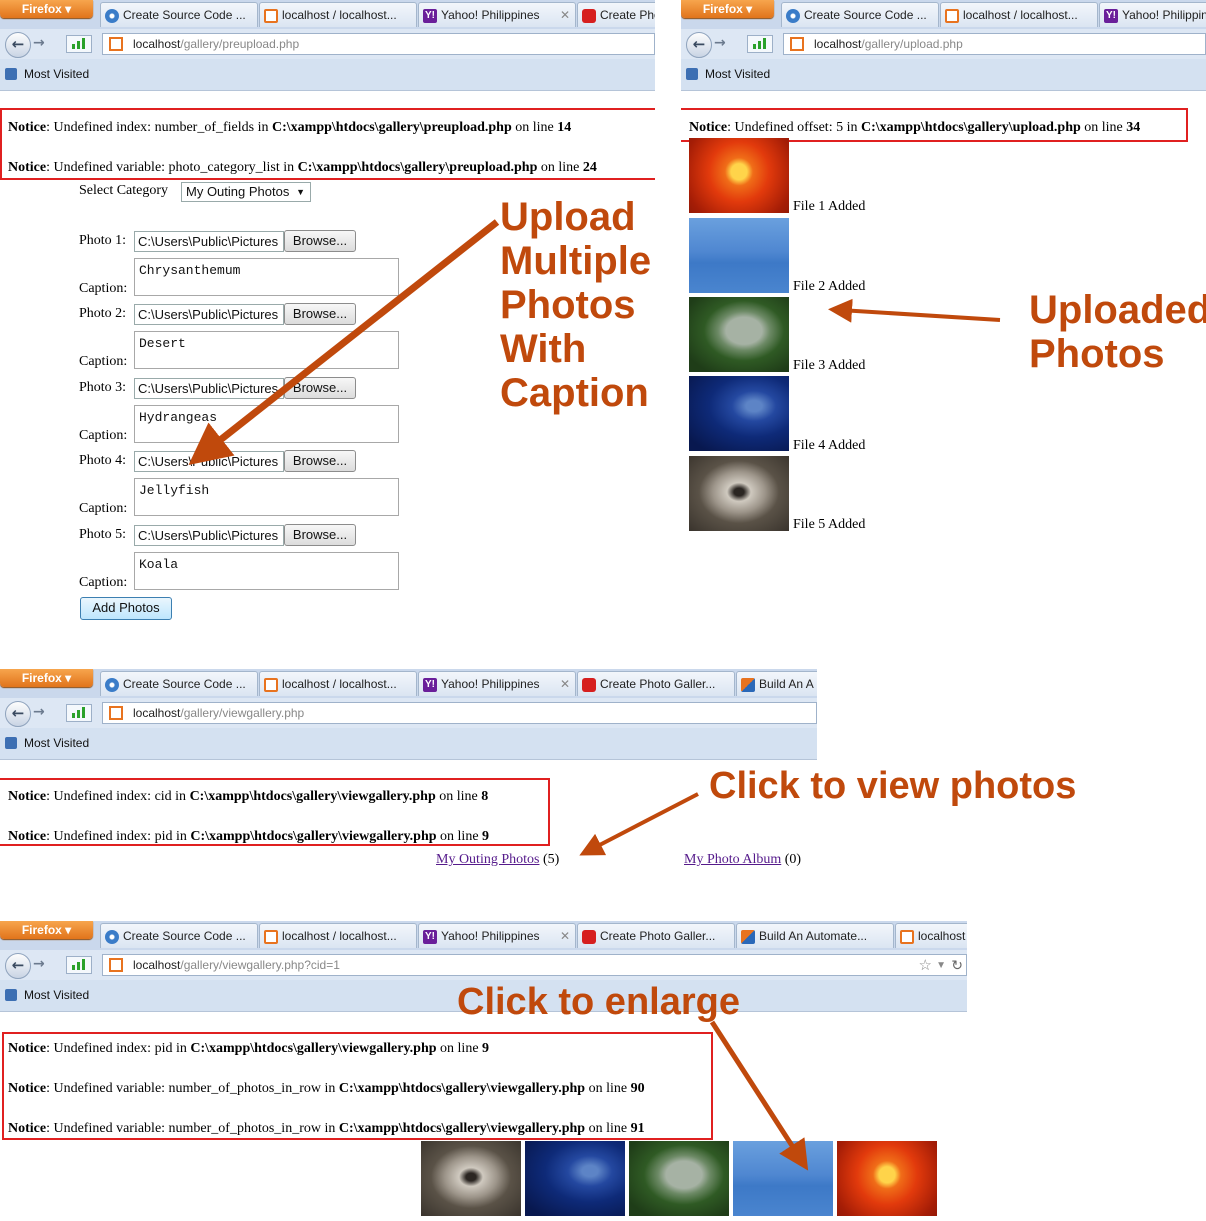 This screenshot has width=1206, height=1221. I want to click on add-photos-button: Add Photos, so click(126, 608).